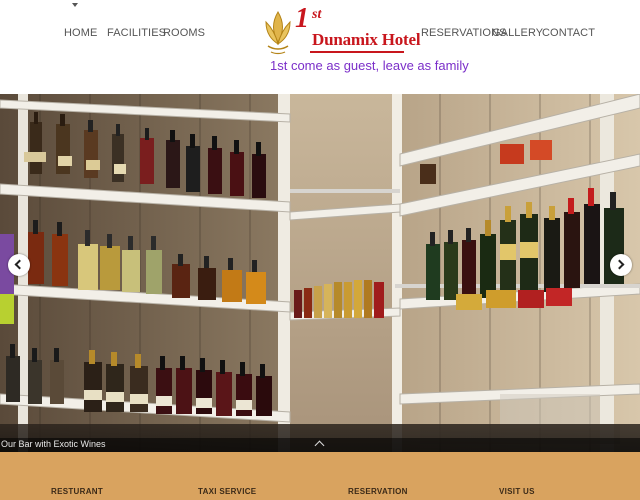 The width and height of the screenshot is (640, 500). I want to click on chevron-left-icon, so click(19, 264).